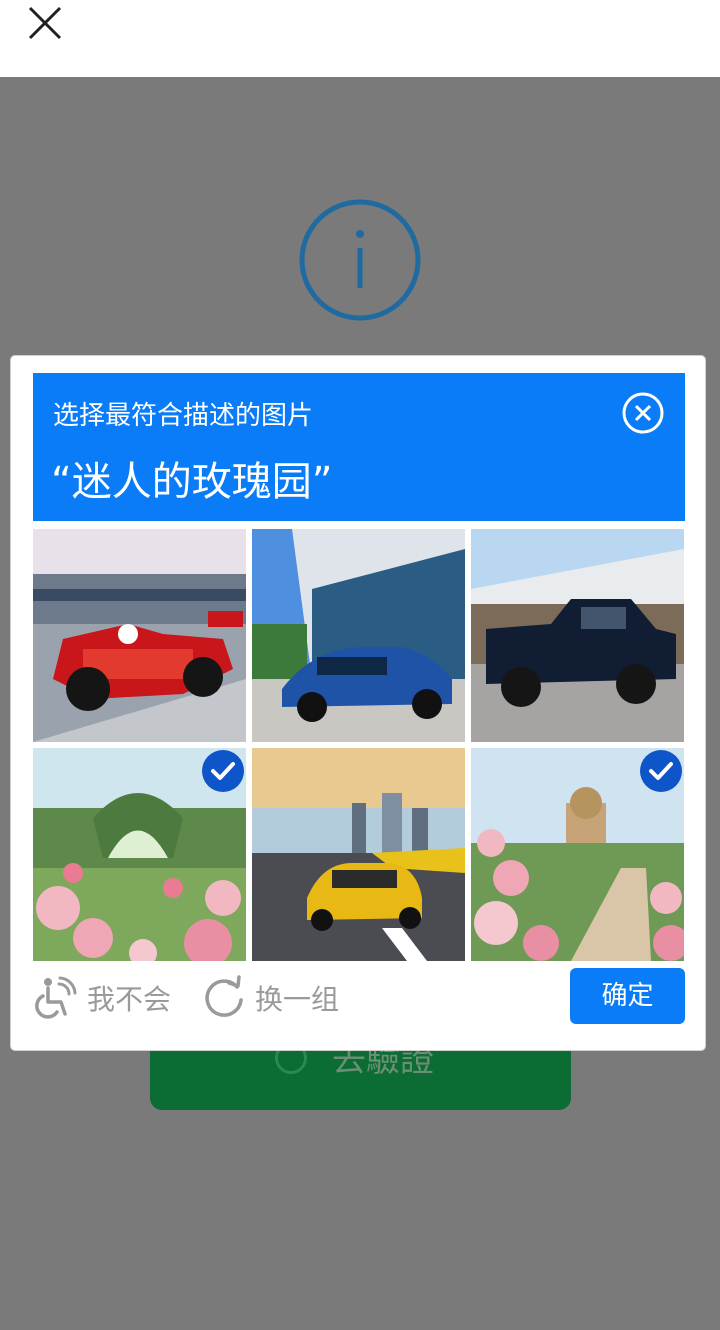 The width and height of the screenshot is (720, 1330). I want to click on race-car-image, so click(139, 635).